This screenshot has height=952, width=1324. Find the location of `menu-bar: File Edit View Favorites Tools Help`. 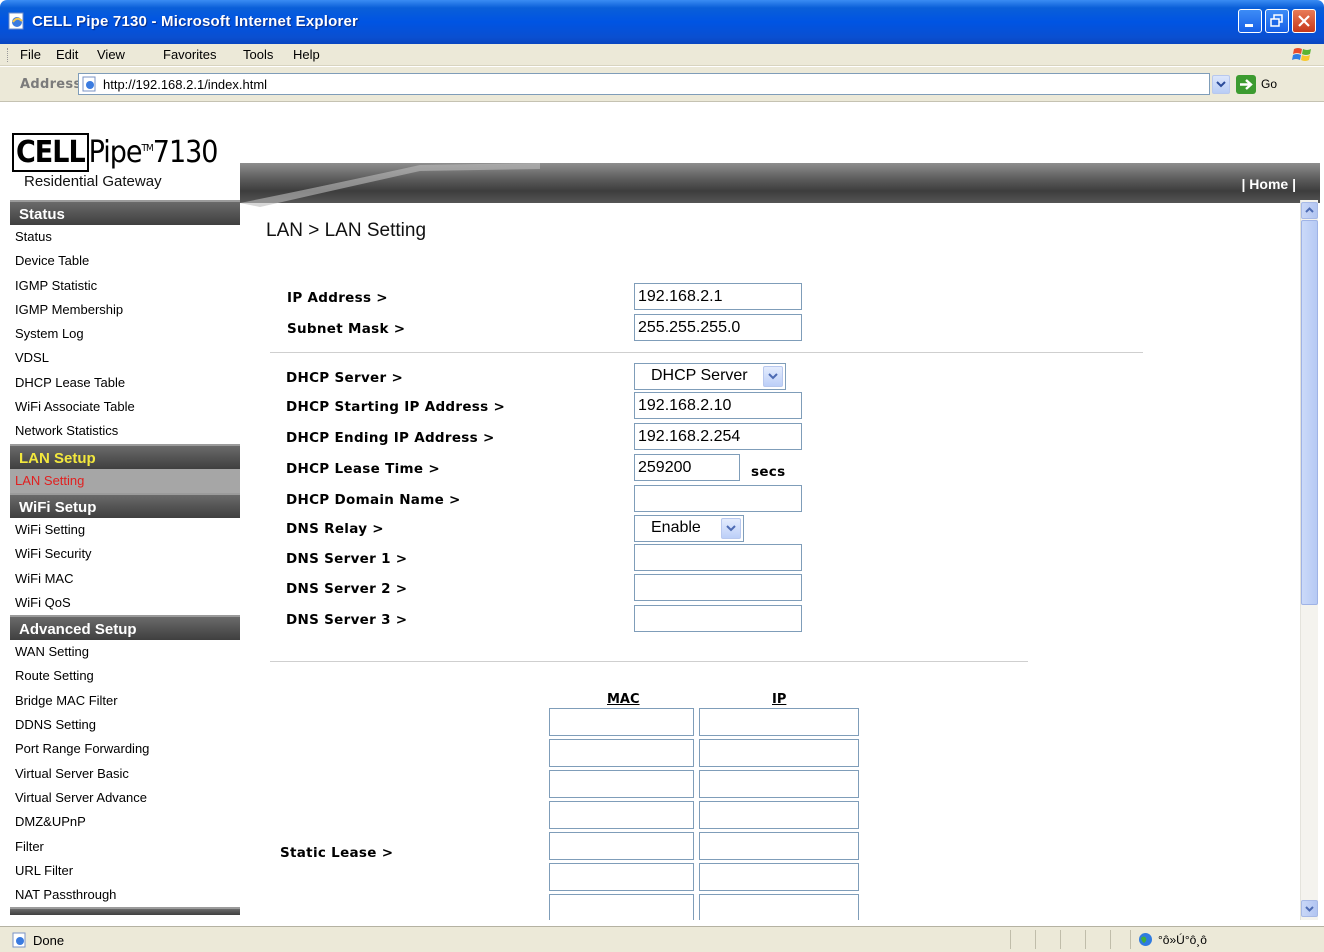

menu-bar: File Edit View Favorites Tools Help is located at coordinates (662, 55).